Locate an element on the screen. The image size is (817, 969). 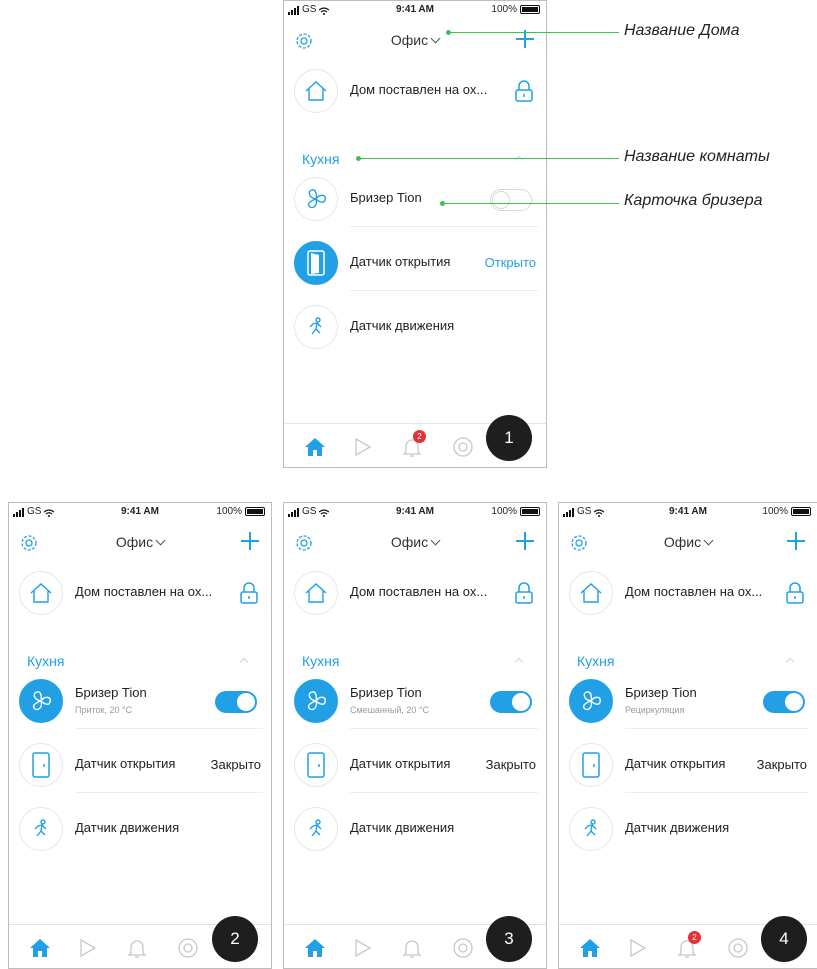
callout-dot-breezer-card is located at coordinates (442, 203).